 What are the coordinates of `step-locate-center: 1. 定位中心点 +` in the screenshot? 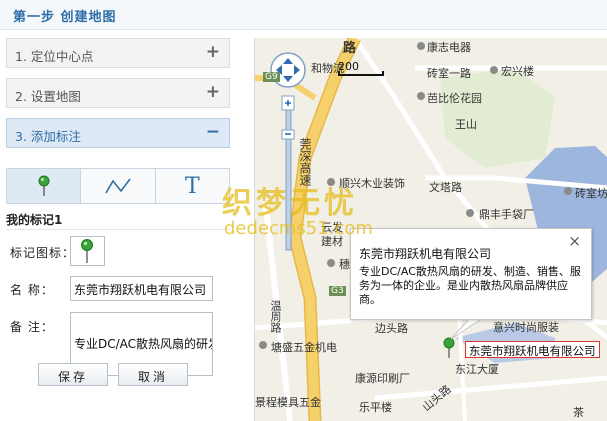 It's located at (118, 53).